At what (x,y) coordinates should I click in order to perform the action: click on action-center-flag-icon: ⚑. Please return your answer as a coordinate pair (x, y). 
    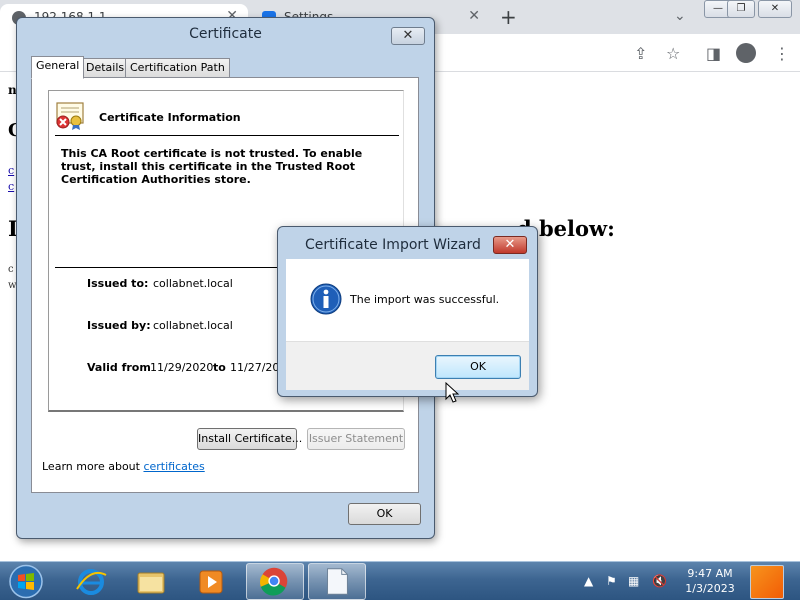
    Looking at the image, I should click on (611, 581).